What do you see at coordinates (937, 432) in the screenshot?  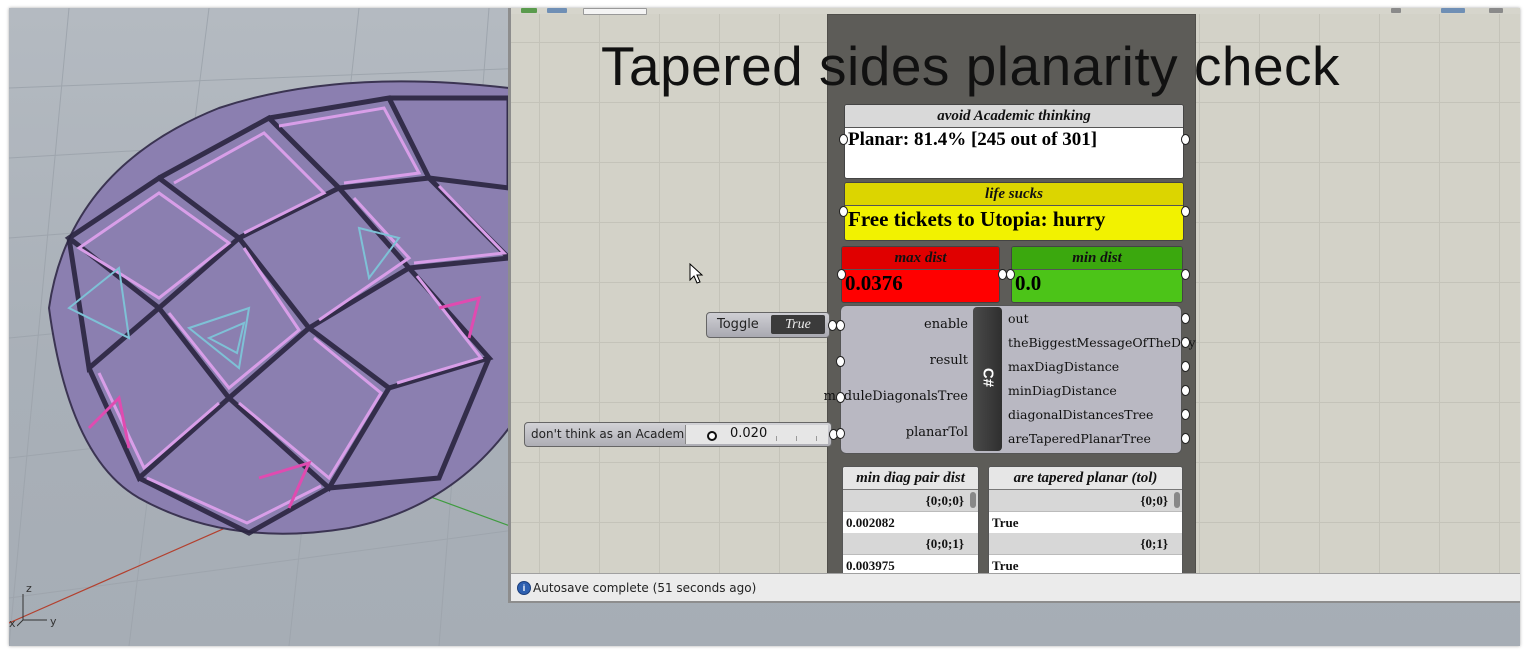 I see `input-param-planar-tol: planarTol` at bounding box center [937, 432].